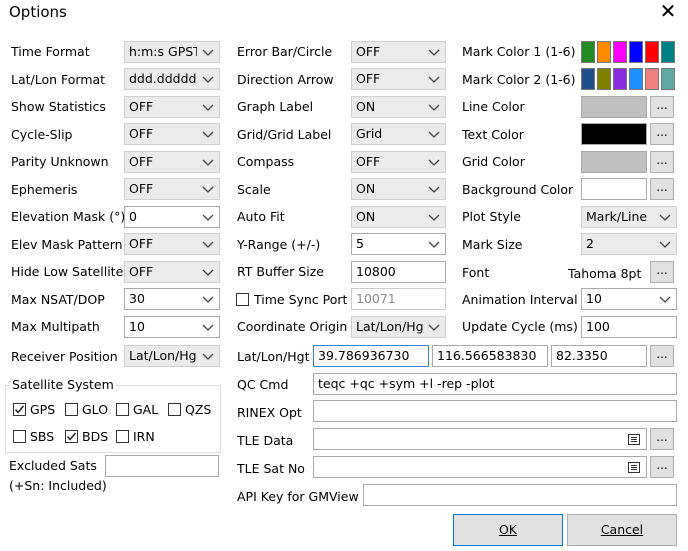 The image size is (688, 551). I want to click on latitude-input: 39.786936730, so click(371, 356).